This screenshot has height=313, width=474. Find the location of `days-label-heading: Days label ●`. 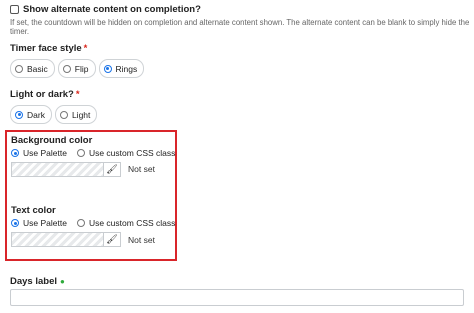

days-label-heading: Days label ● is located at coordinates (37, 281).